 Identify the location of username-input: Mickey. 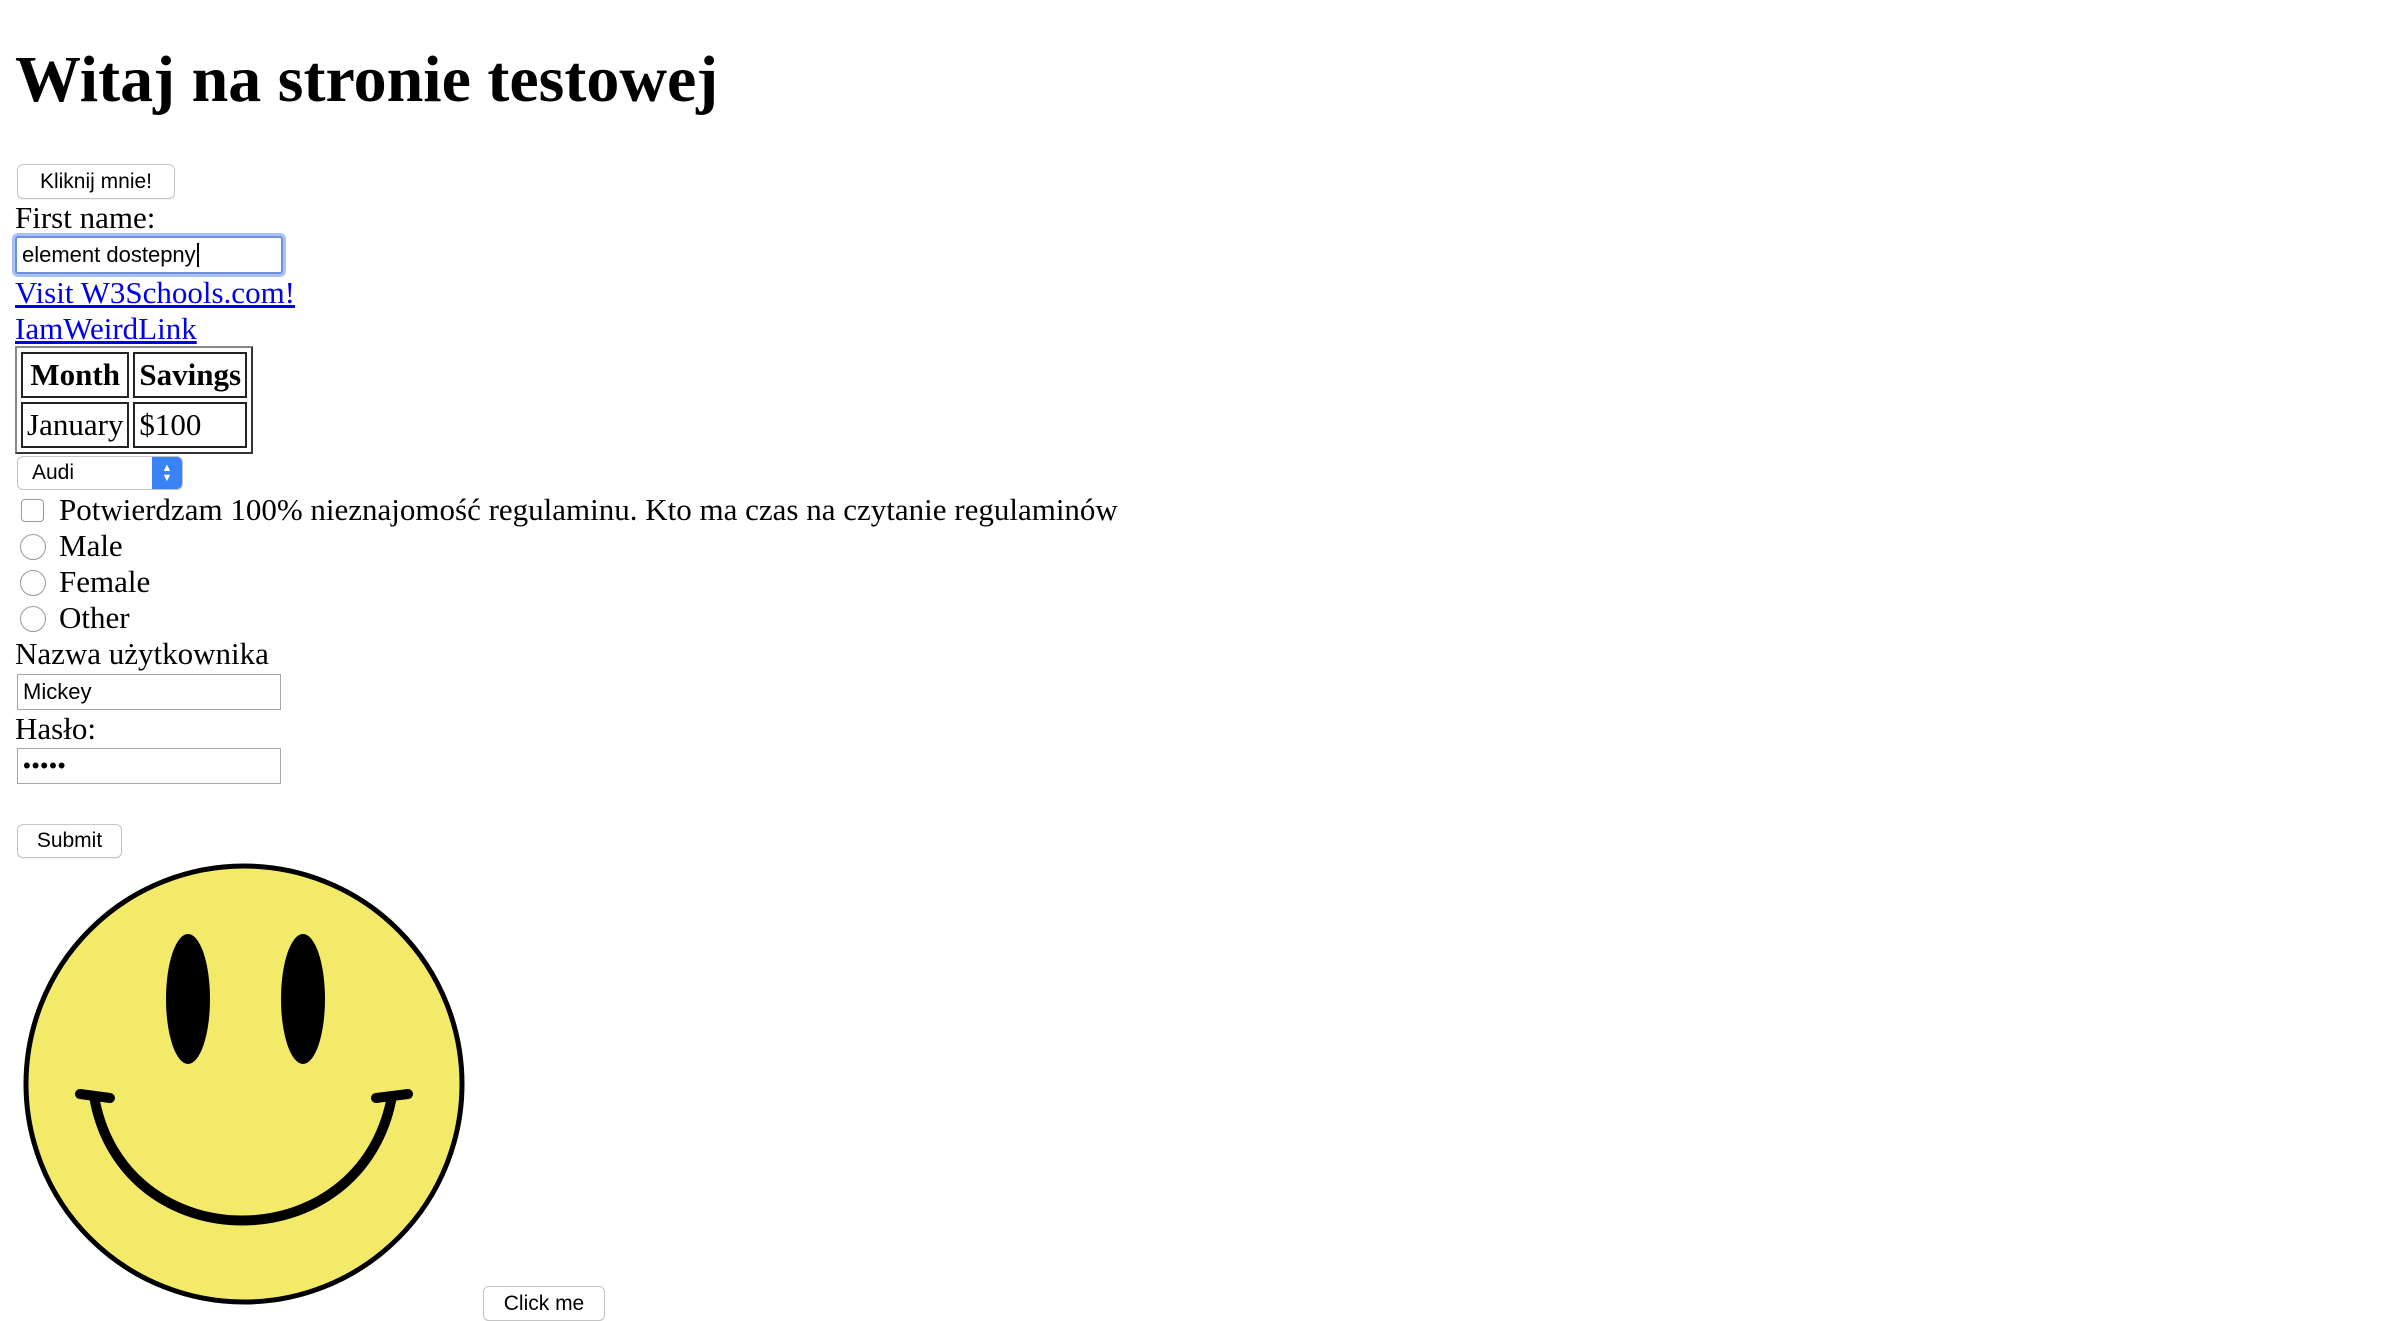
(149, 692).